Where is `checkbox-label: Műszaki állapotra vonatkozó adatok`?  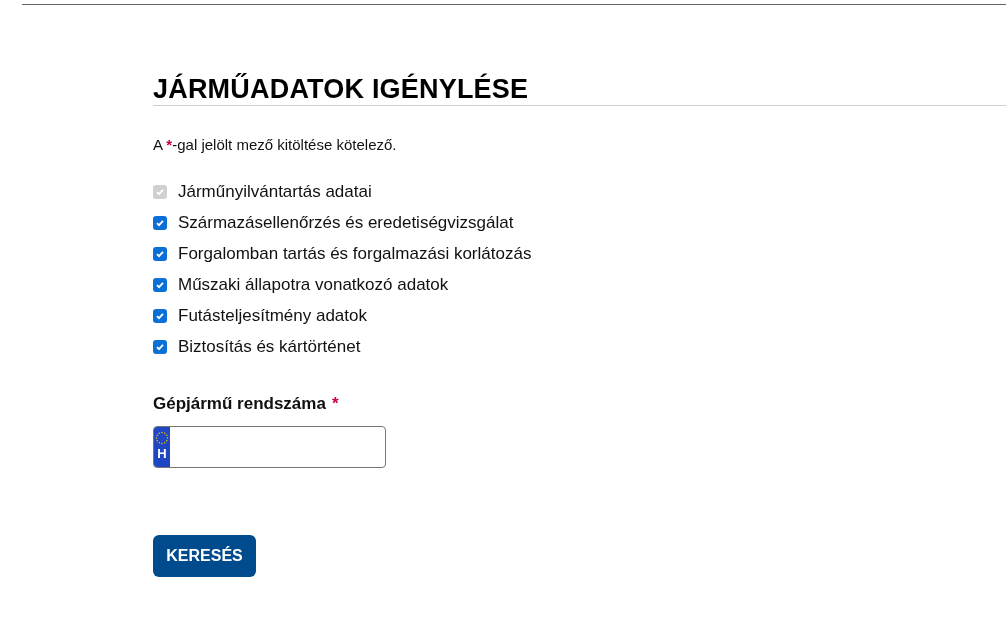 checkbox-label: Műszaki állapotra vonatkozó adatok is located at coordinates (313, 284).